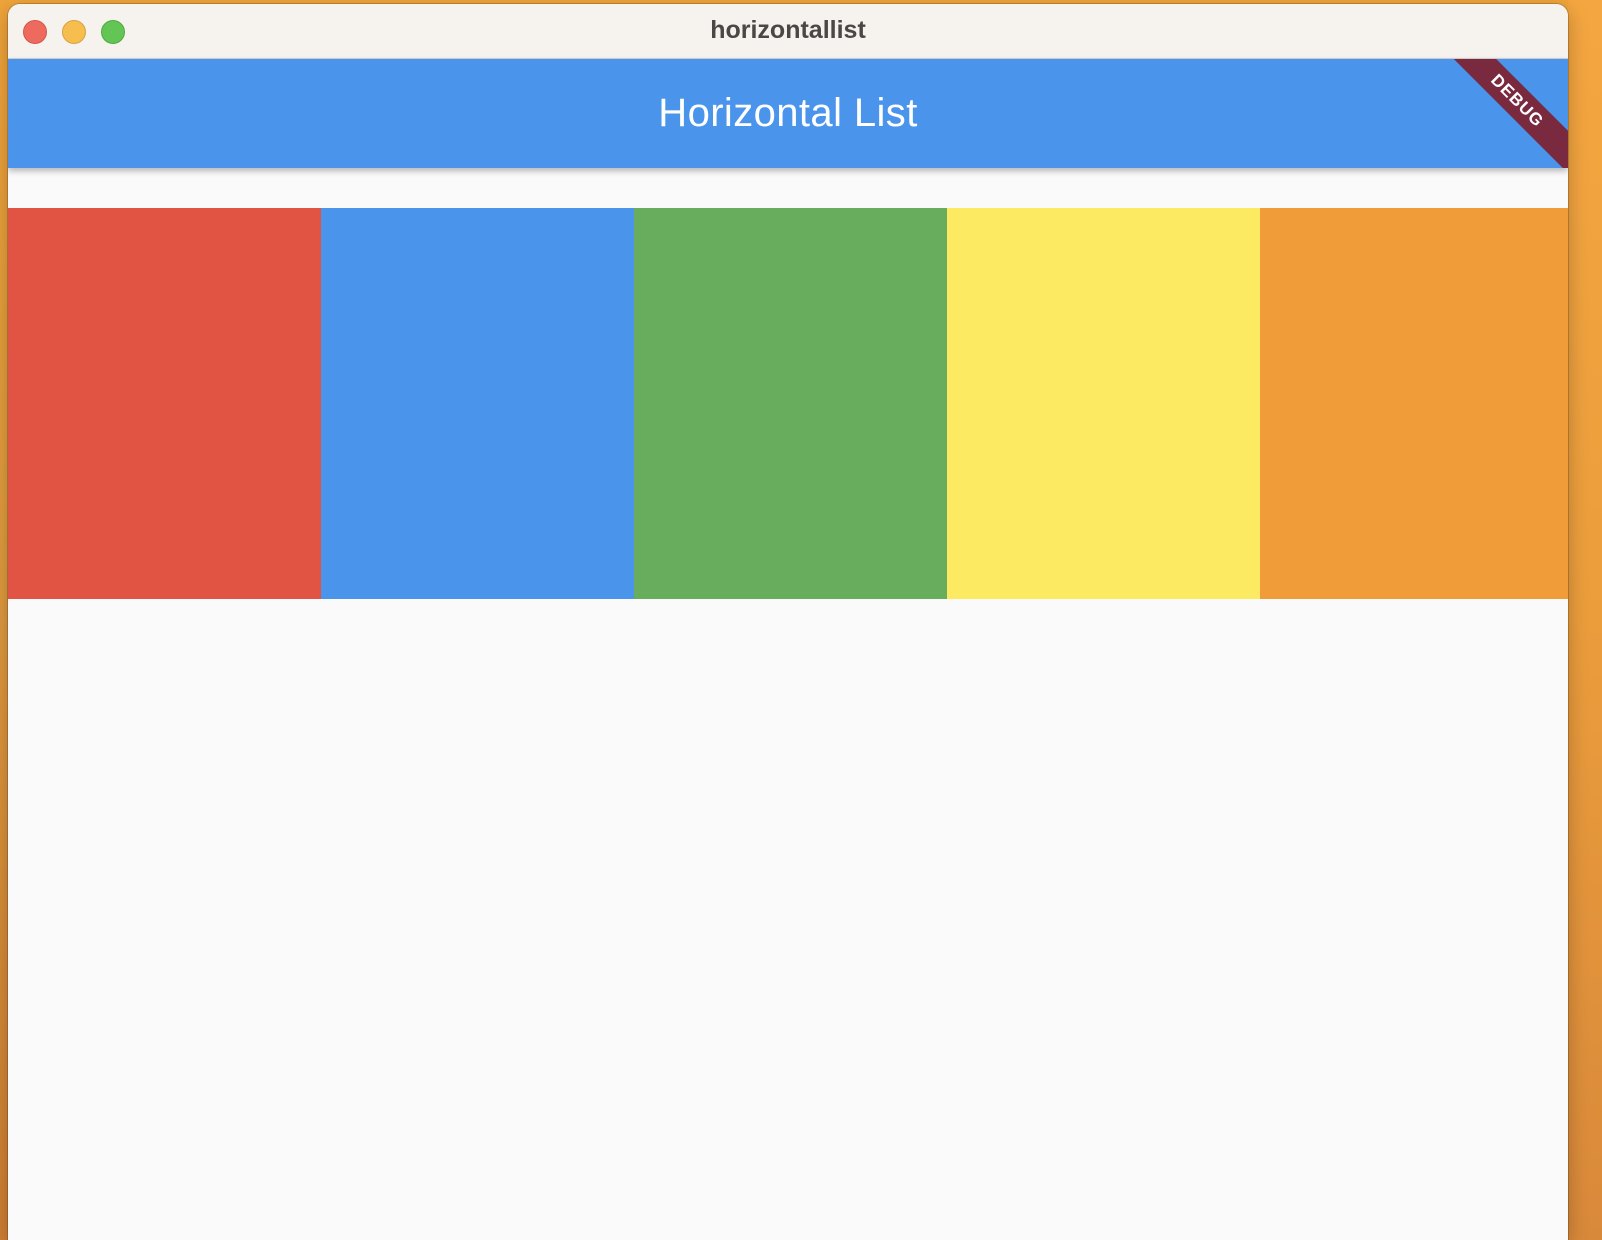 This screenshot has height=1240, width=1602. Describe the element at coordinates (1103, 403) in the screenshot. I see `list-item-yellow` at that location.